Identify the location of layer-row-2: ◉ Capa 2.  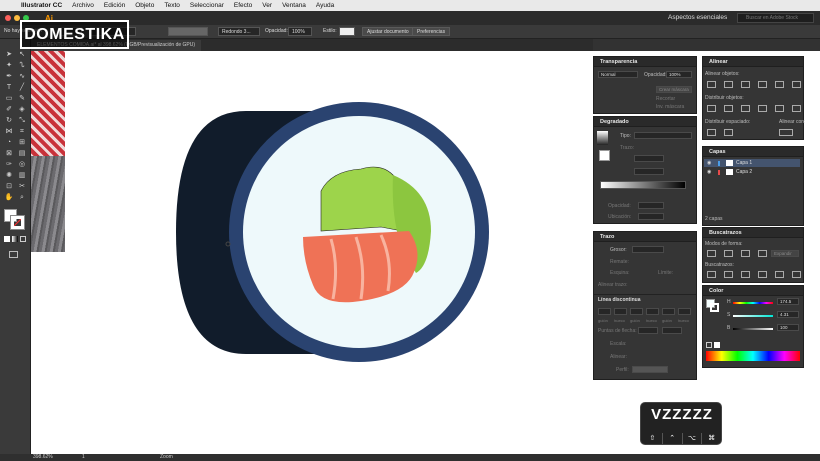
(752, 172).